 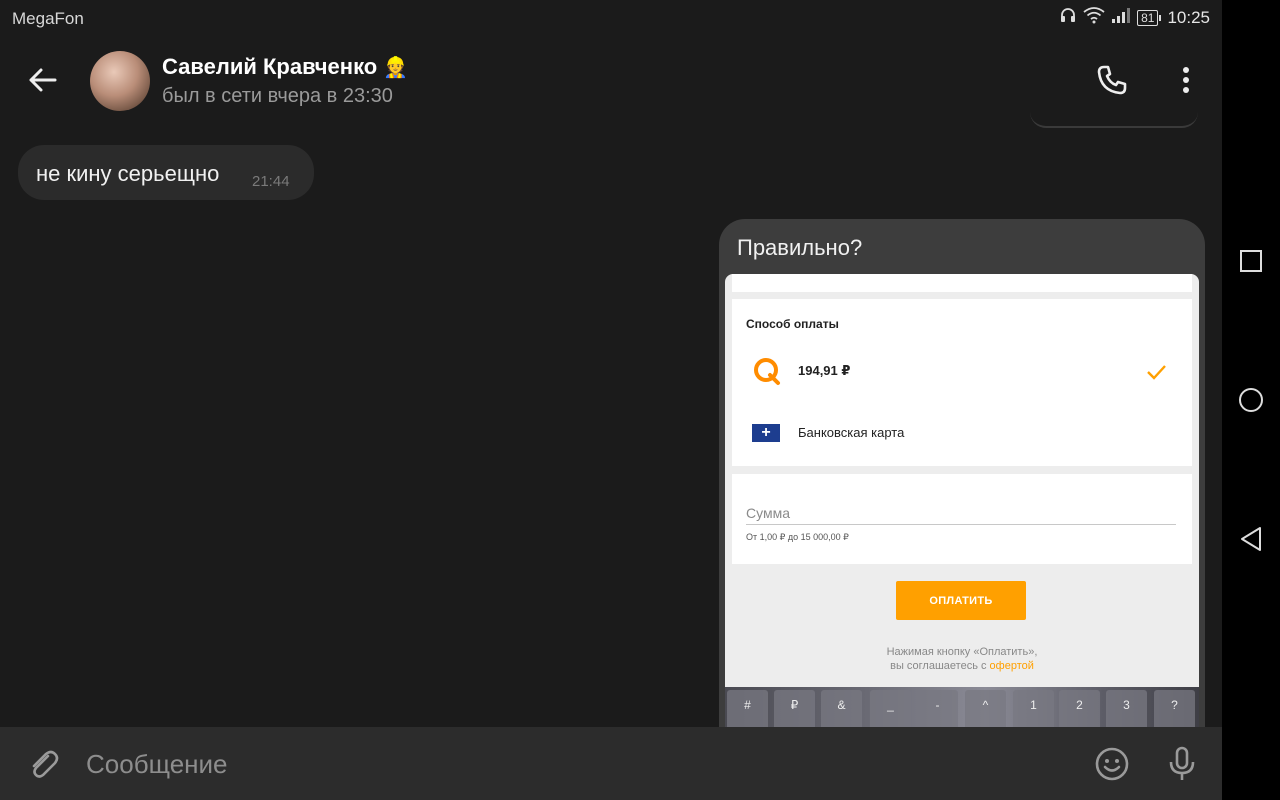 I want to click on status-bar: MegaFon 81 10:25, so click(x=611, y=19).